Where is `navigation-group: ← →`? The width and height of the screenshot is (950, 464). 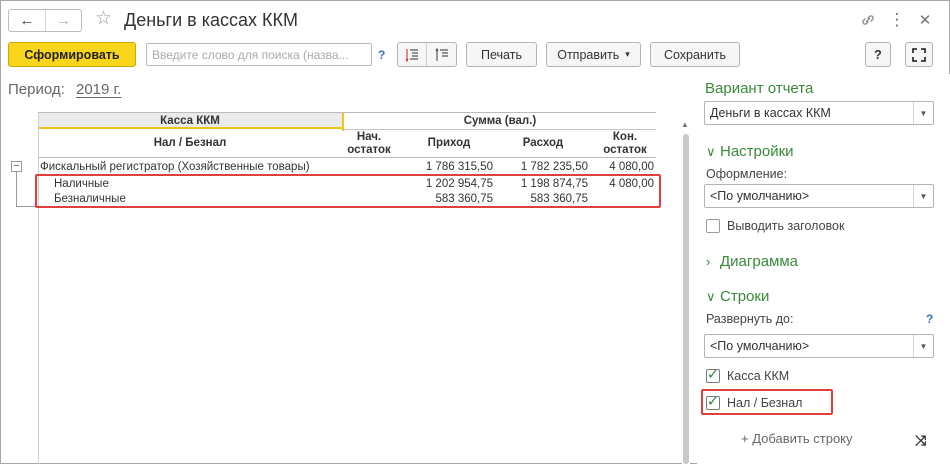 navigation-group: ← → is located at coordinates (45, 20).